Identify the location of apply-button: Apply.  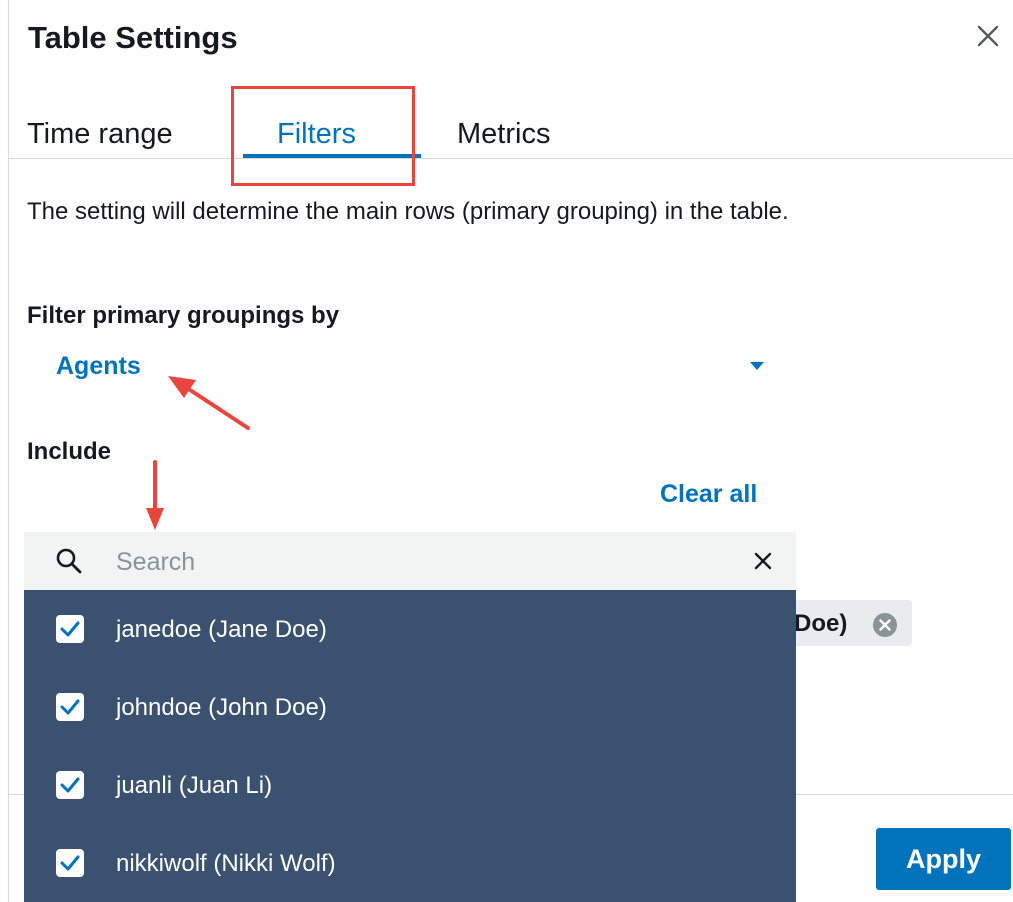
(943, 859).